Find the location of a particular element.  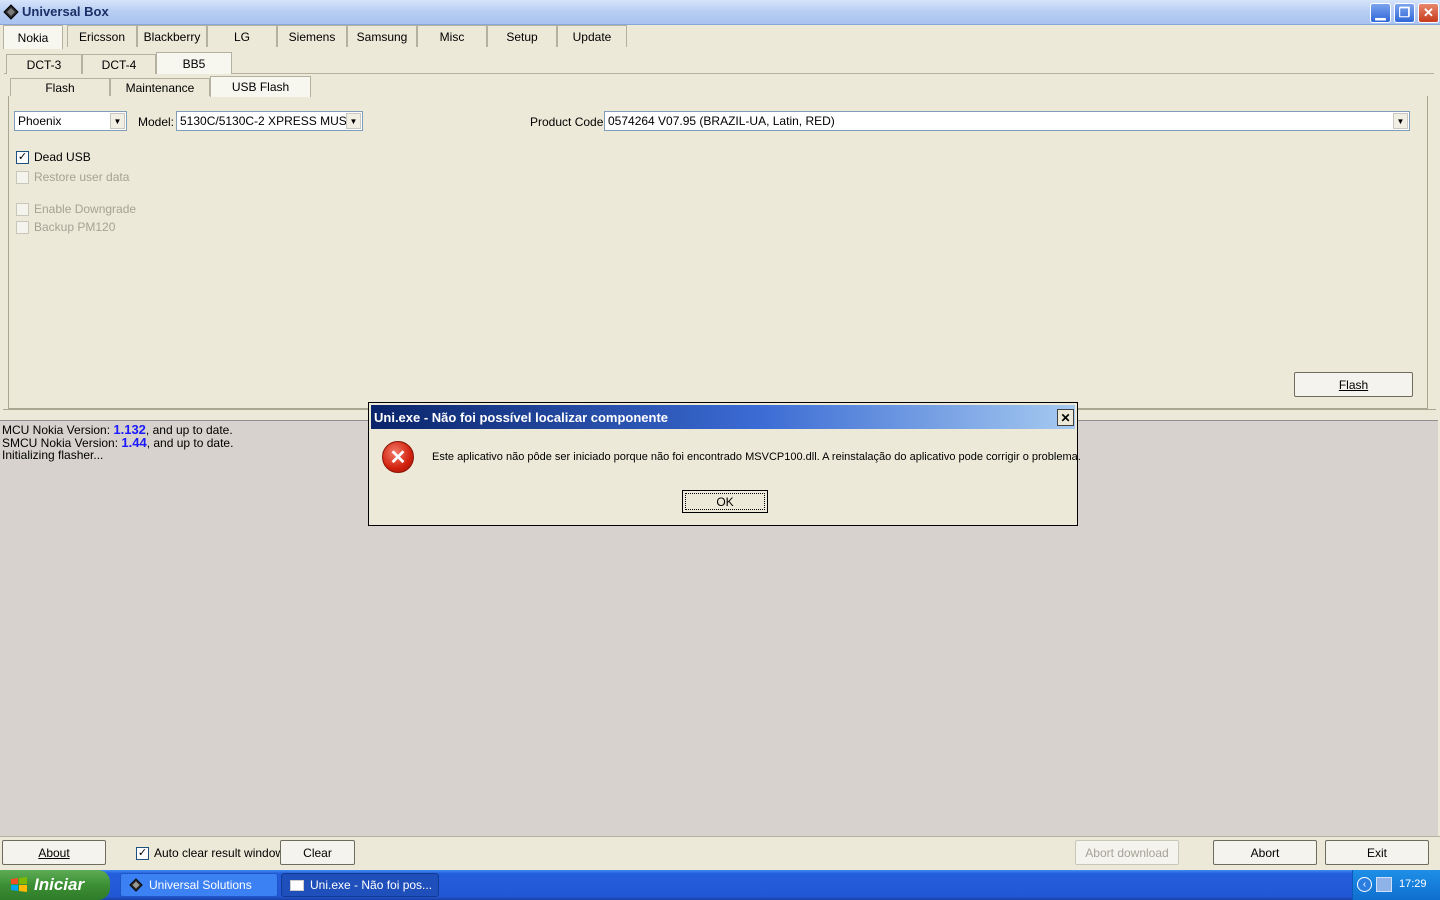

tab-ericsson: Ericsson is located at coordinates (102, 36).